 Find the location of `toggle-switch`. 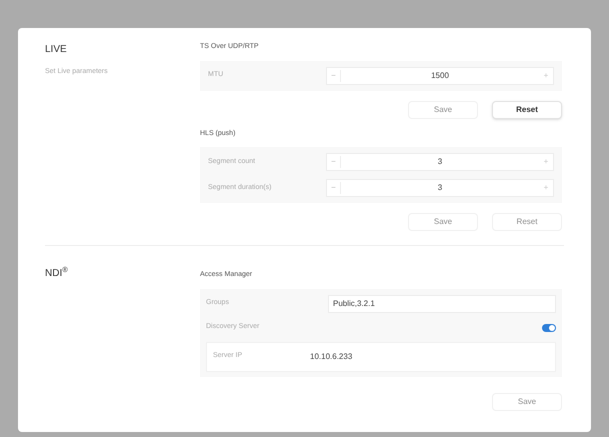

toggle-switch is located at coordinates (549, 328).